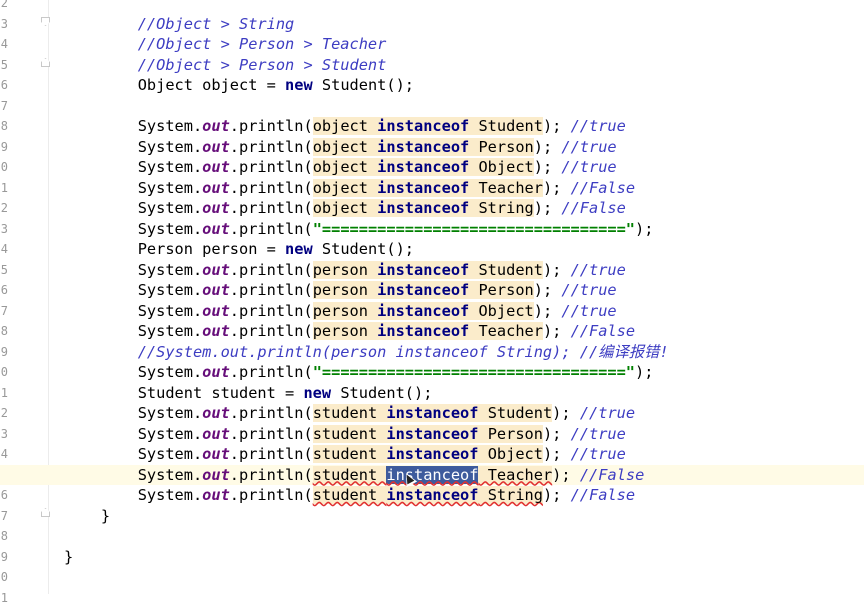  Describe the element at coordinates (432, 85) in the screenshot. I see `code-line: Object object = new Student();` at that location.